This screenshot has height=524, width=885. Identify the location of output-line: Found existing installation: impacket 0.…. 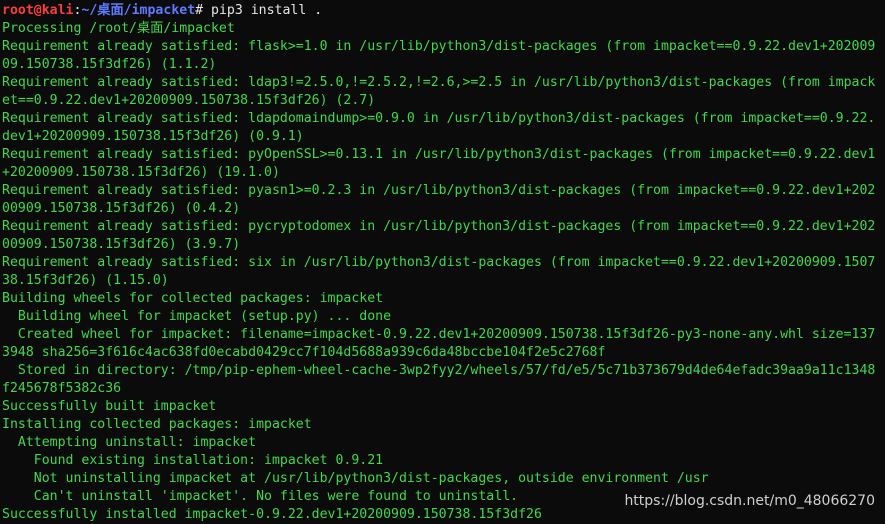
(193, 460).